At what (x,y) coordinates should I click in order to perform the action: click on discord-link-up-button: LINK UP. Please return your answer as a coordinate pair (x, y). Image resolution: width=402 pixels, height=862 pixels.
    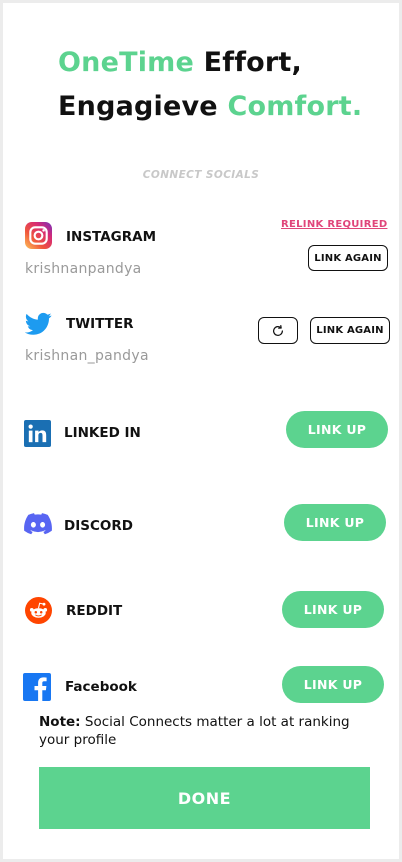
    Looking at the image, I should click on (335, 522).